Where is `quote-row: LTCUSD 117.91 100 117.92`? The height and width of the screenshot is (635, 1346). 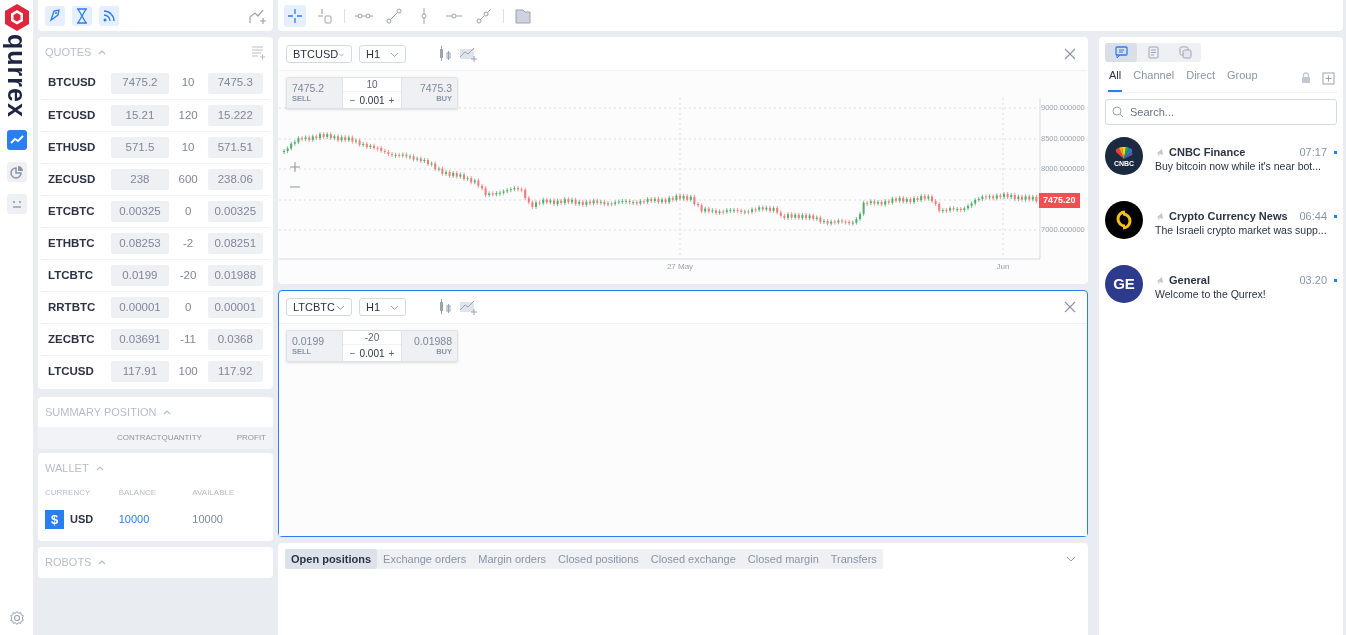 quote-row: LTCUSD 117.91 100 117.92 is located at coordinates (155, 371).